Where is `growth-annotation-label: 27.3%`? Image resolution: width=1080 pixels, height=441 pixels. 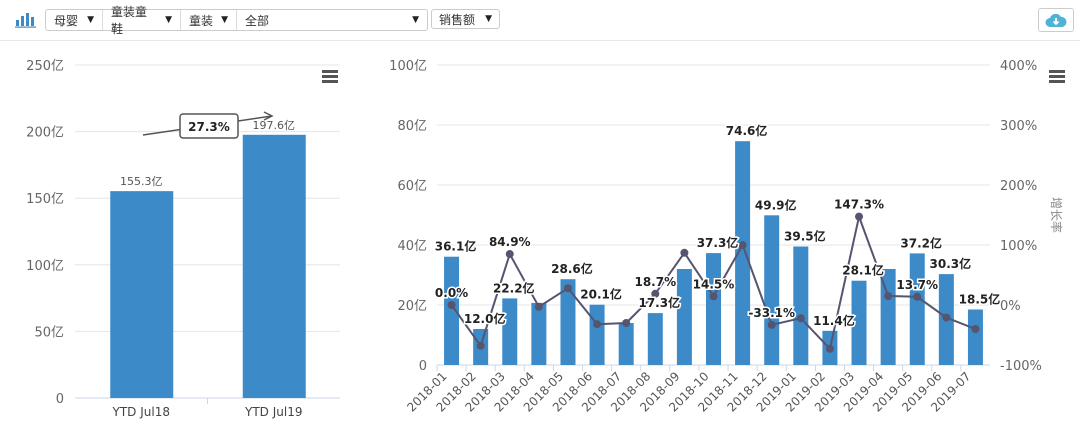 growth-annotation-label: 27.3% is located at coordinates (209, 127).